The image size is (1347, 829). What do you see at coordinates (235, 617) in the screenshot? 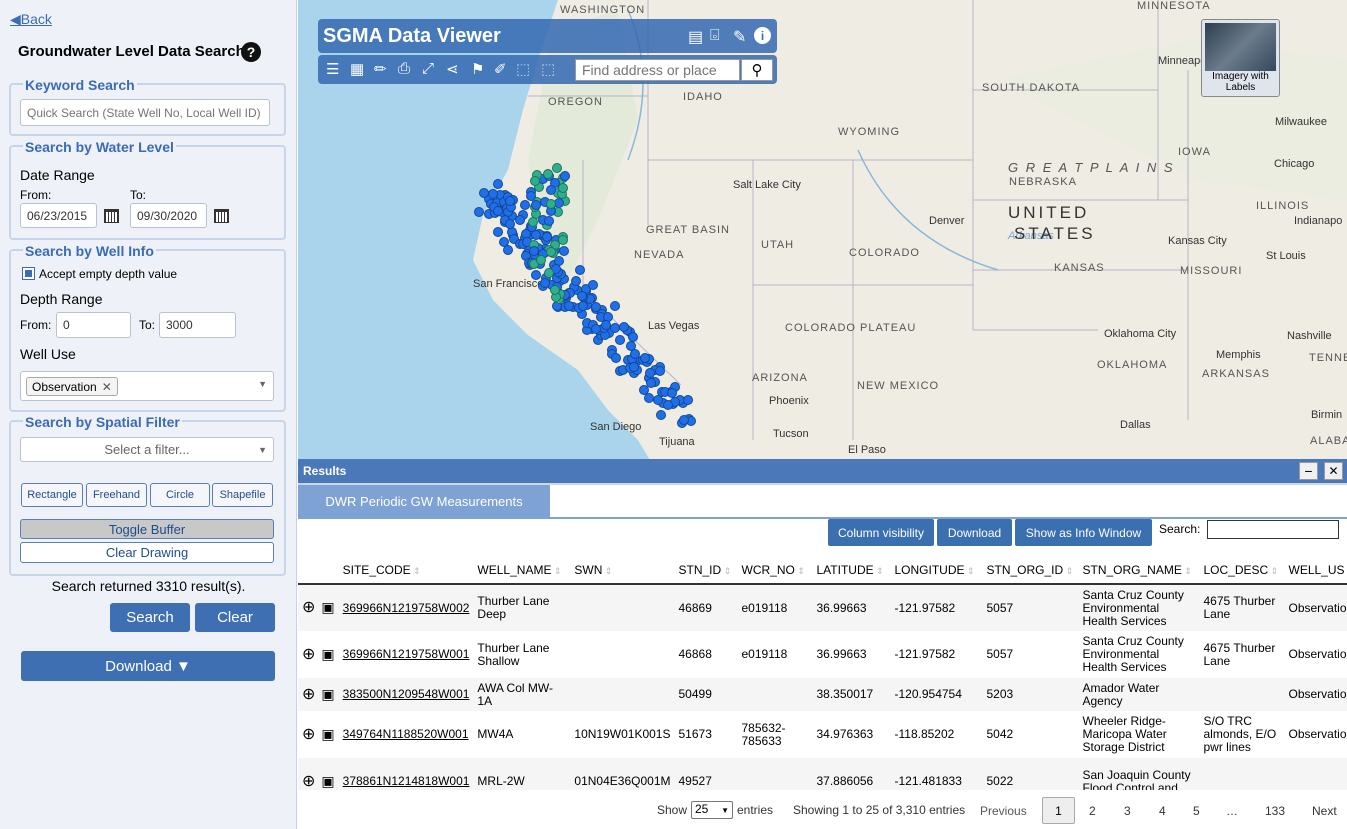
I see `clear-button: Clear` at bounding box center [235, 617].